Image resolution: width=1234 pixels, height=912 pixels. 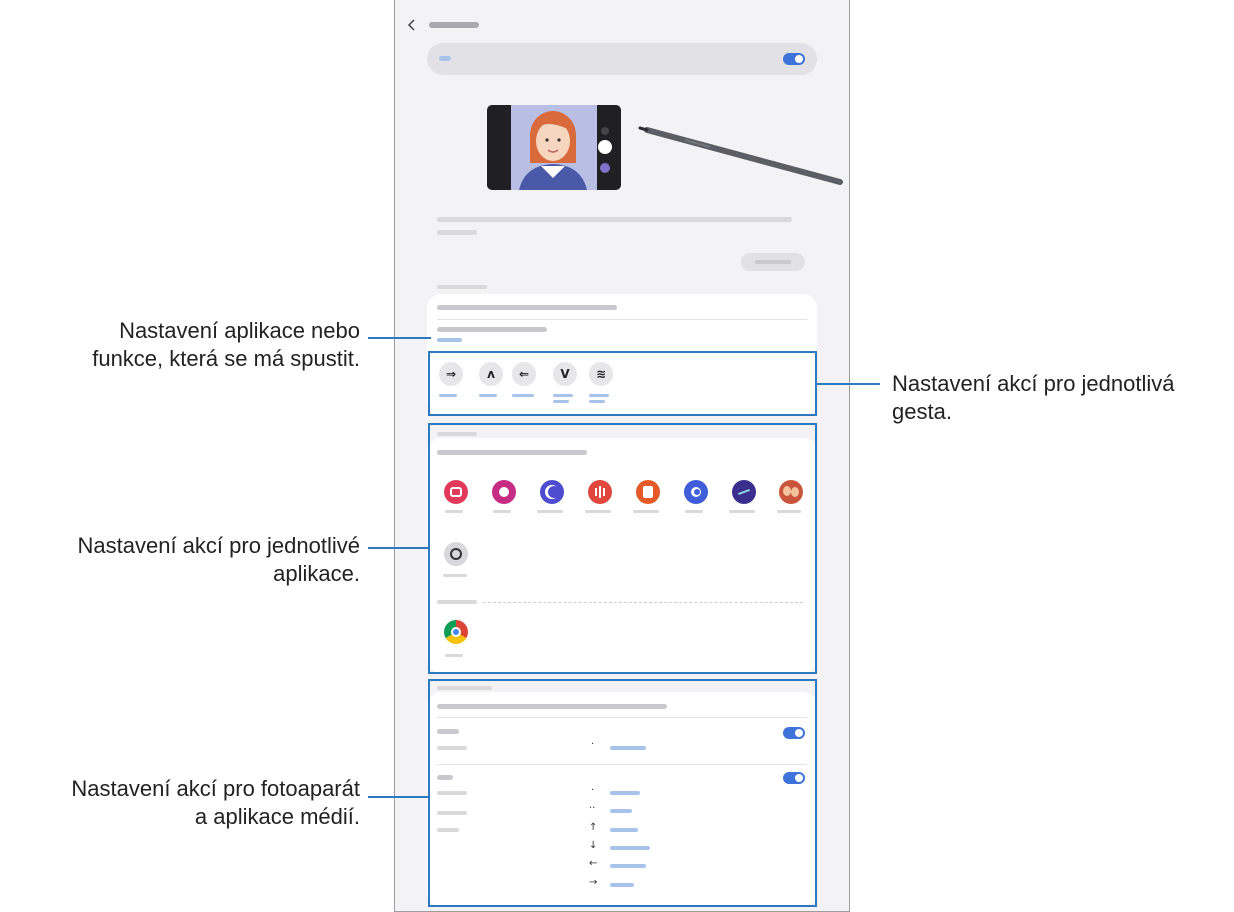 What do you see at coordinates (622, 548) in the screenshot?
I see `app-actions-highlight` at bounding box center [622, 548].